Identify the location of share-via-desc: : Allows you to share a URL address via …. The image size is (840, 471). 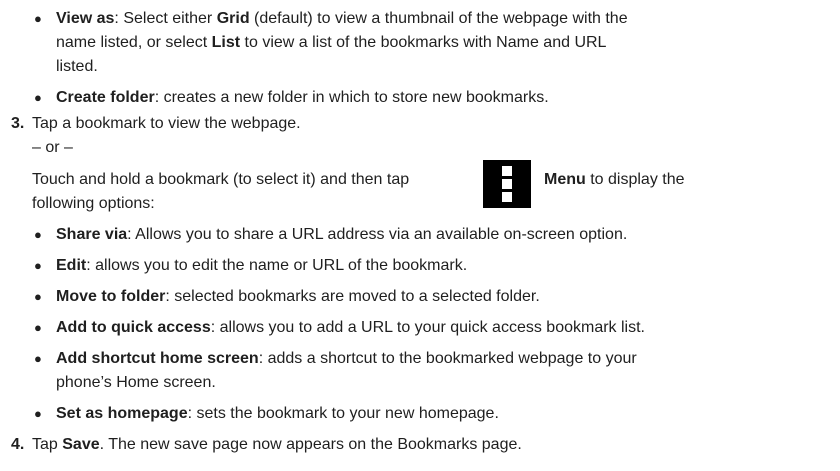
(377, 234).